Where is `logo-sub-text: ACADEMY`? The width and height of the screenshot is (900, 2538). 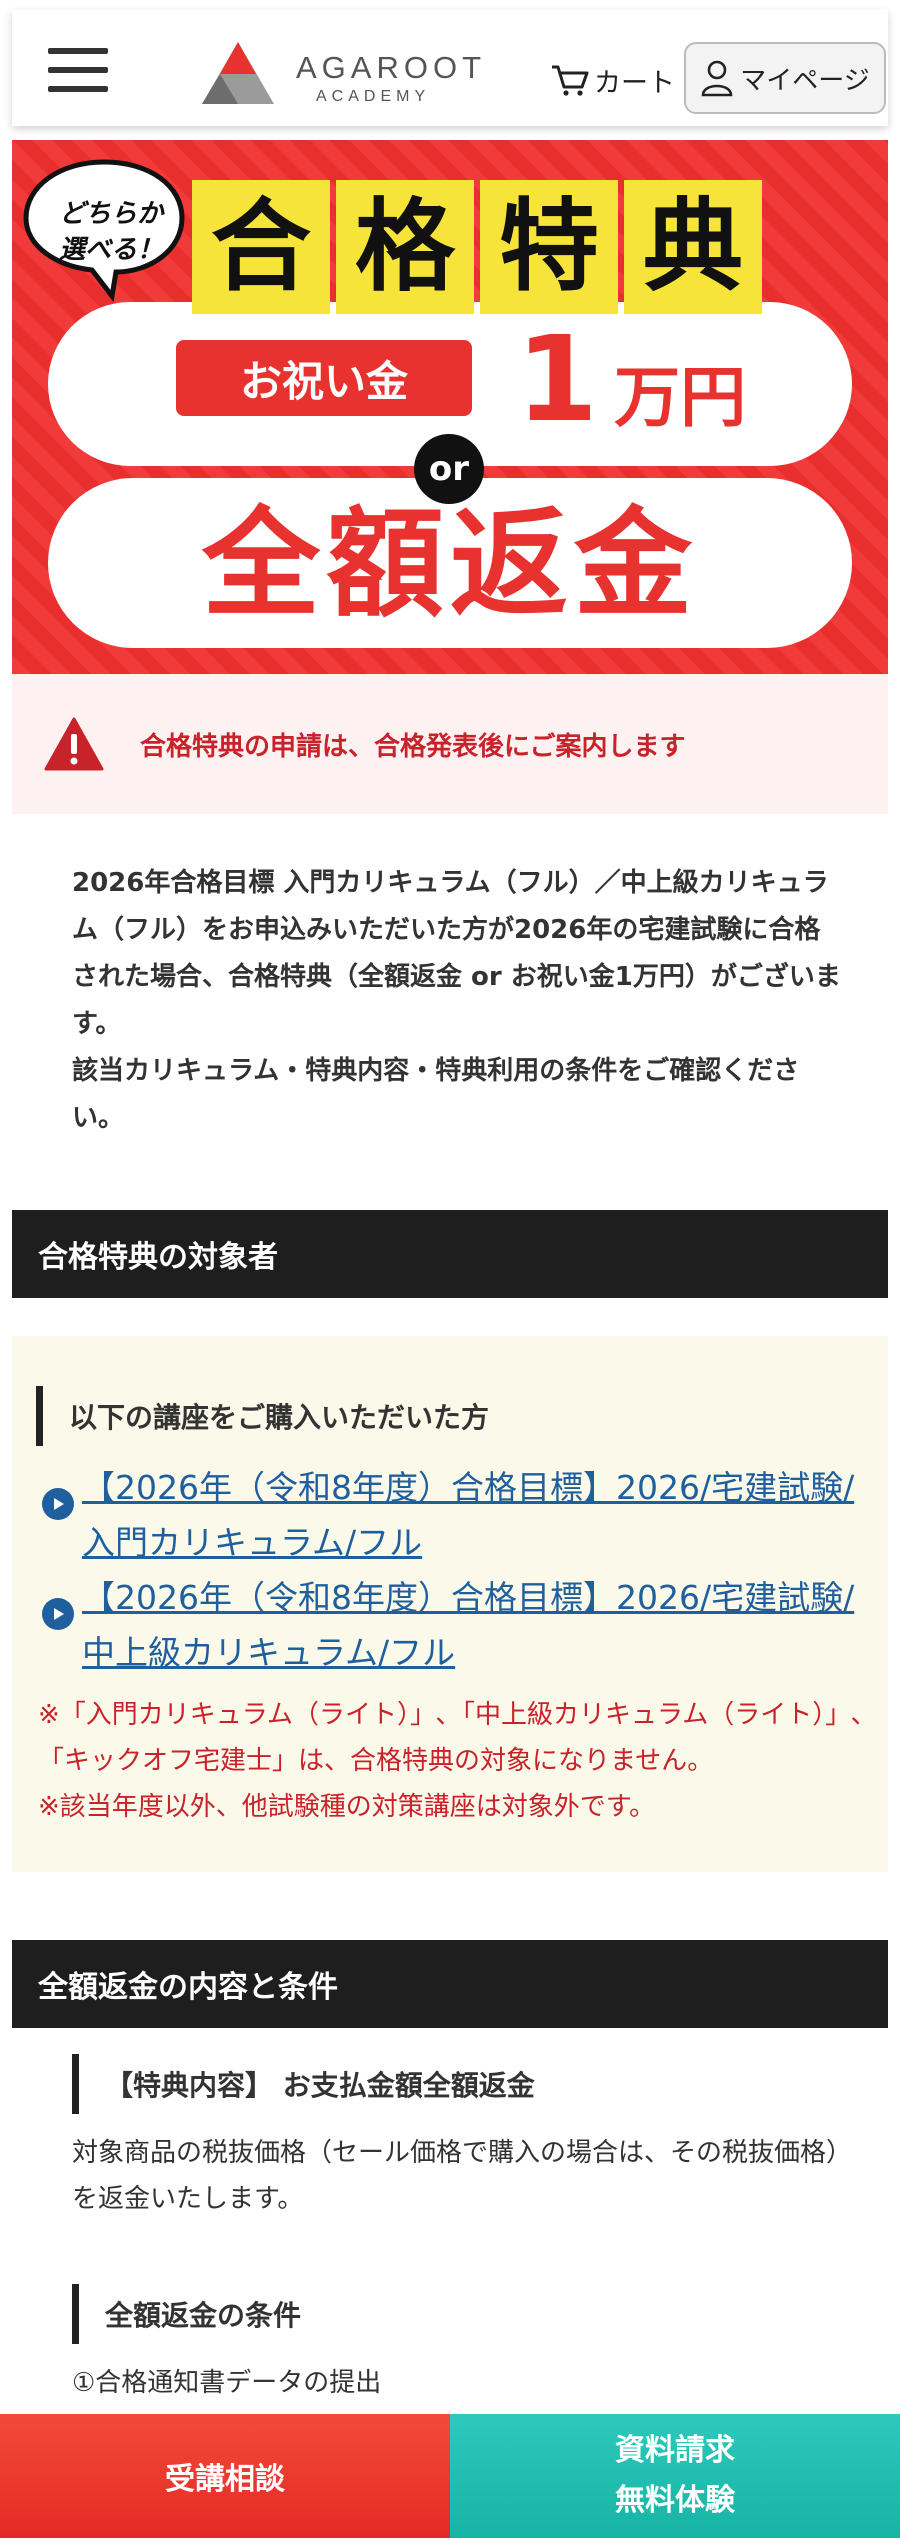
logo-sub-text: ACADEMY is located at coordinates (373, 96).